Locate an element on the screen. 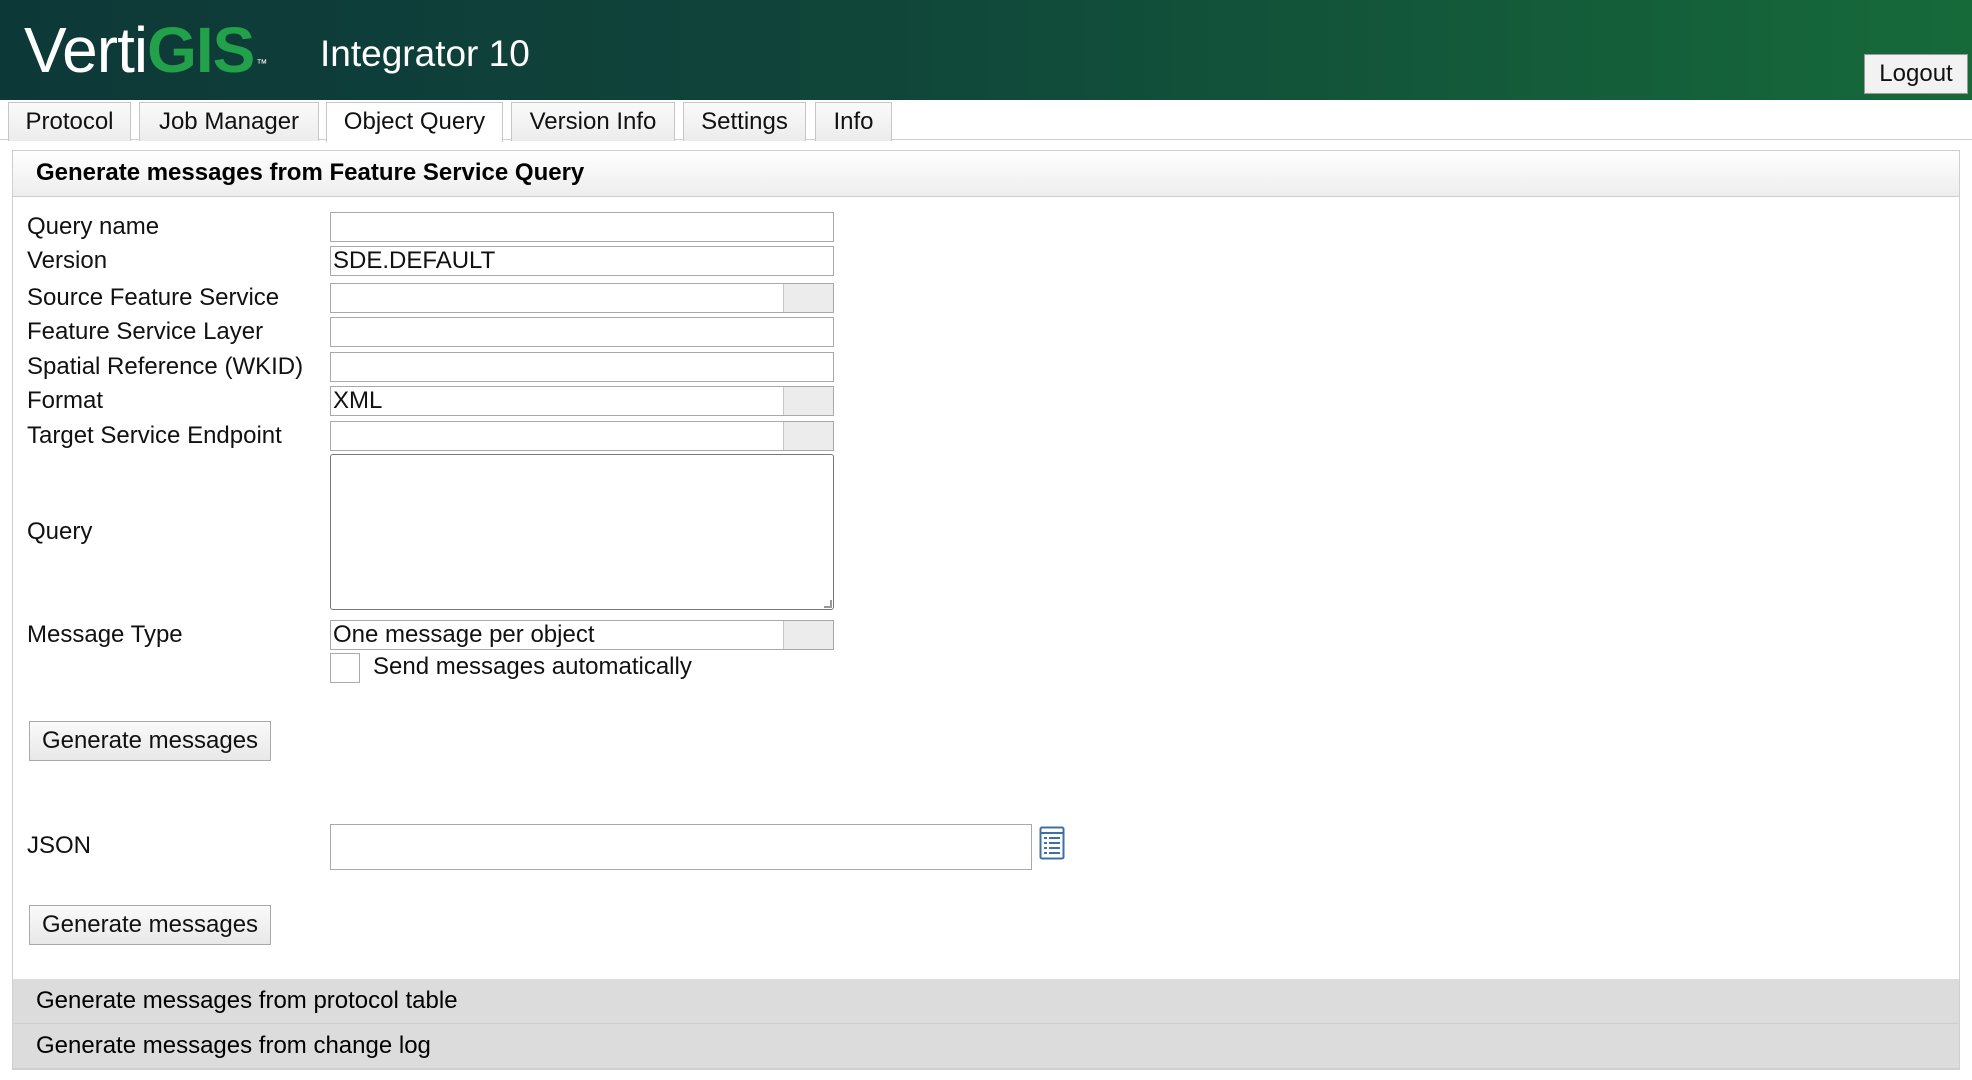 The width and height of the screenshot is (1972, 1080). query-label: Query is located at coordinates (60, 531).